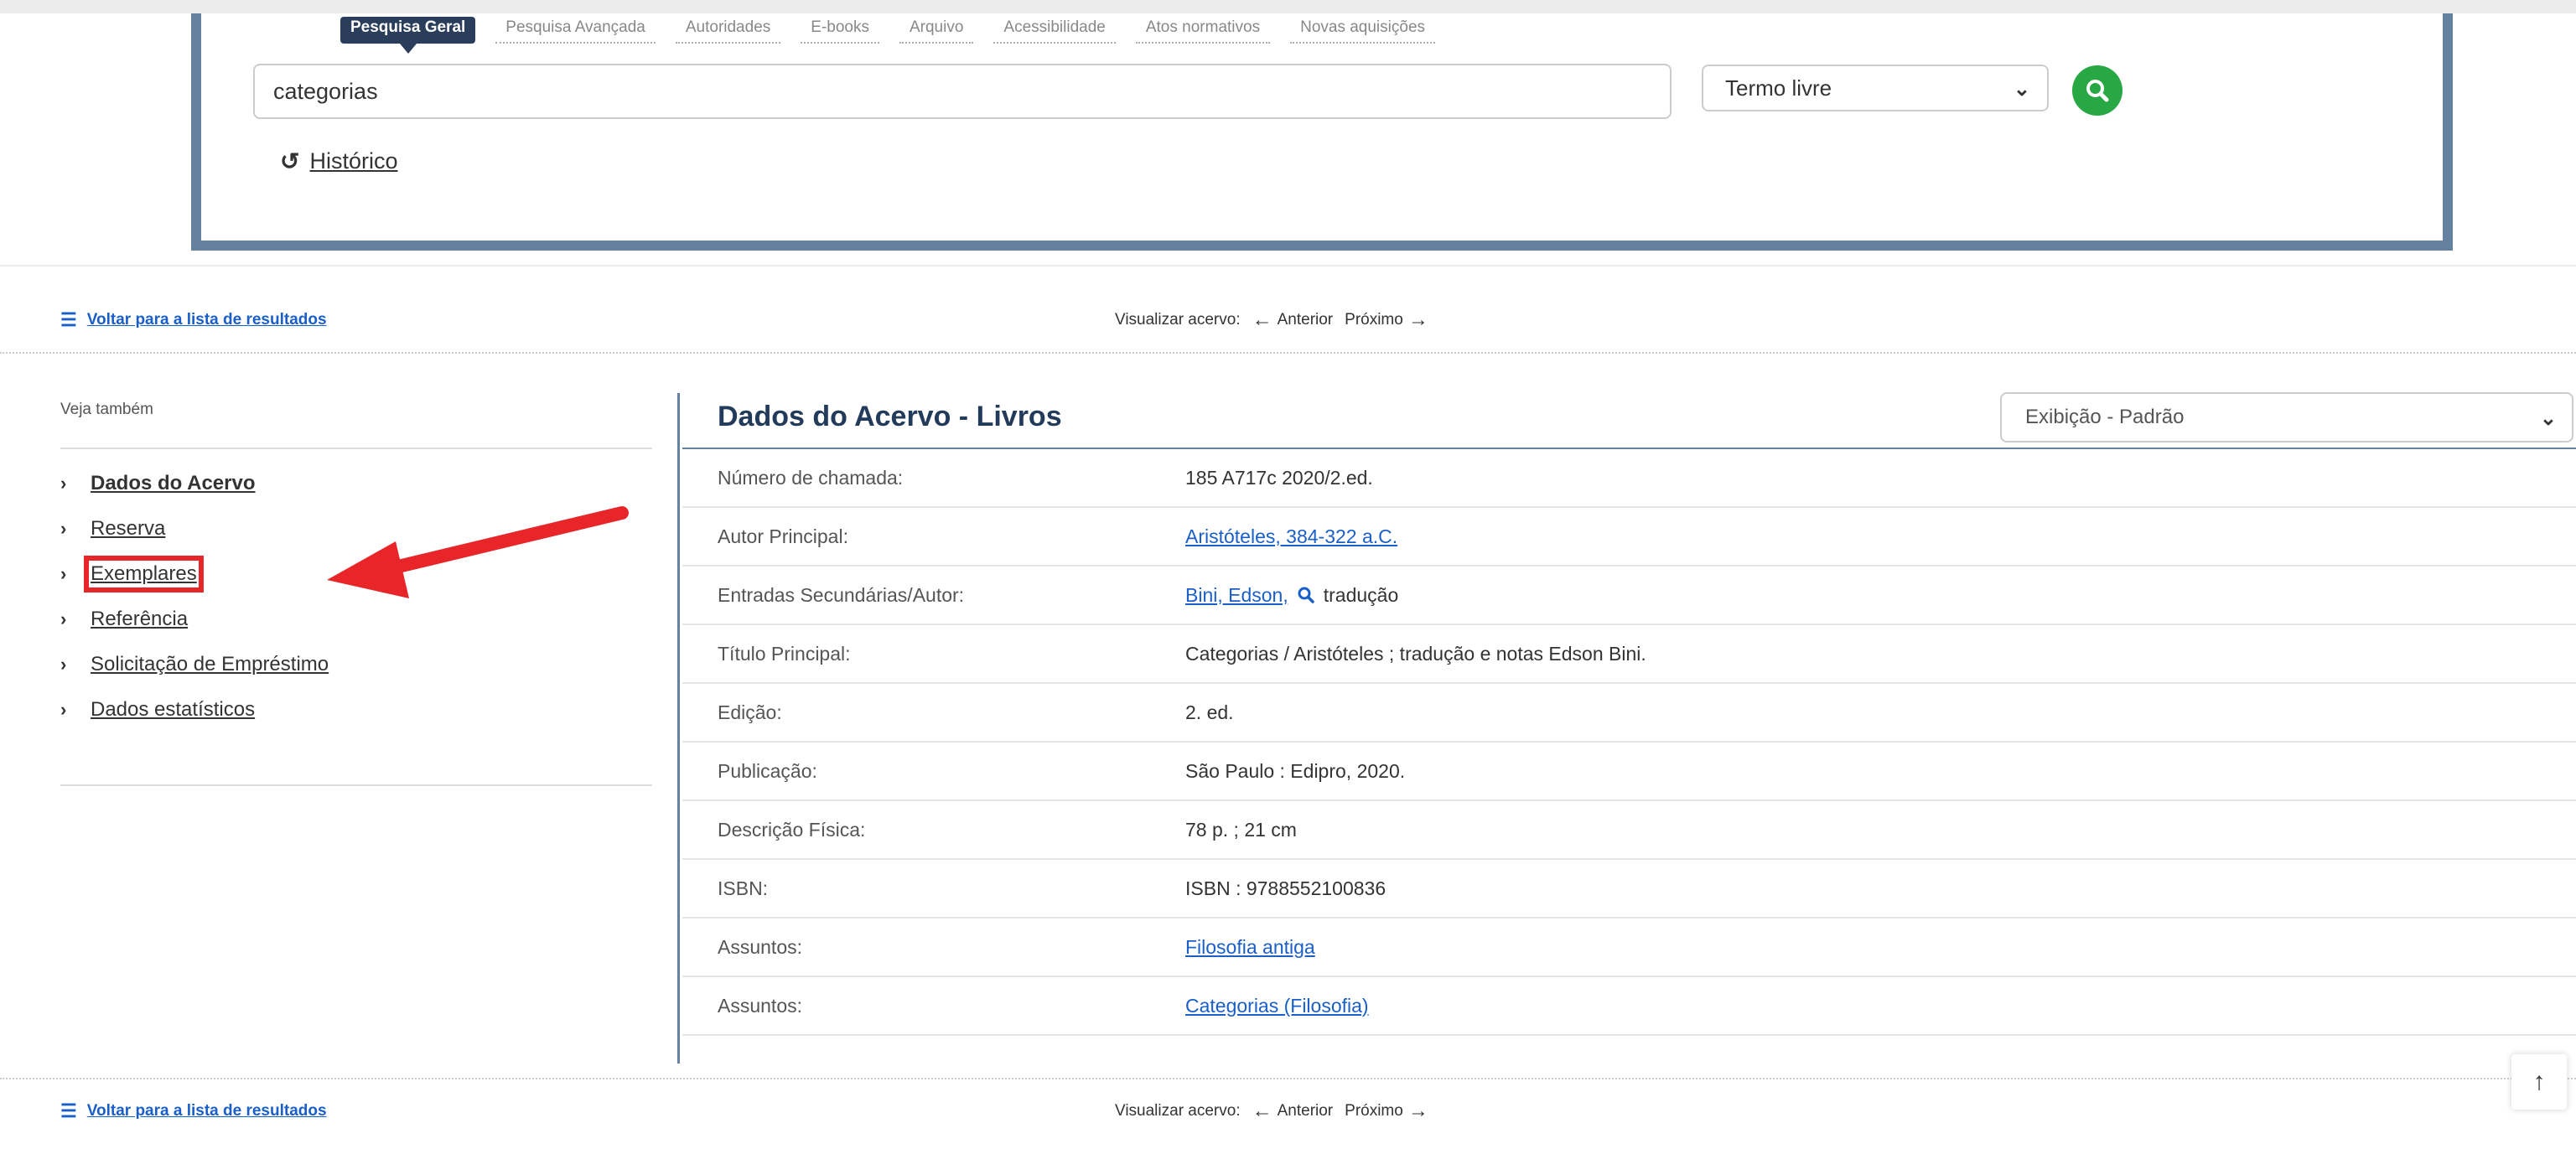 This screenshot has width=2576, height=1154. What do you see at coordinates (1629, 830) in the screenshot?
I see `field-row: Descrição Física: 78 p. ; 21 cm` at bounding box center [1629, 830].